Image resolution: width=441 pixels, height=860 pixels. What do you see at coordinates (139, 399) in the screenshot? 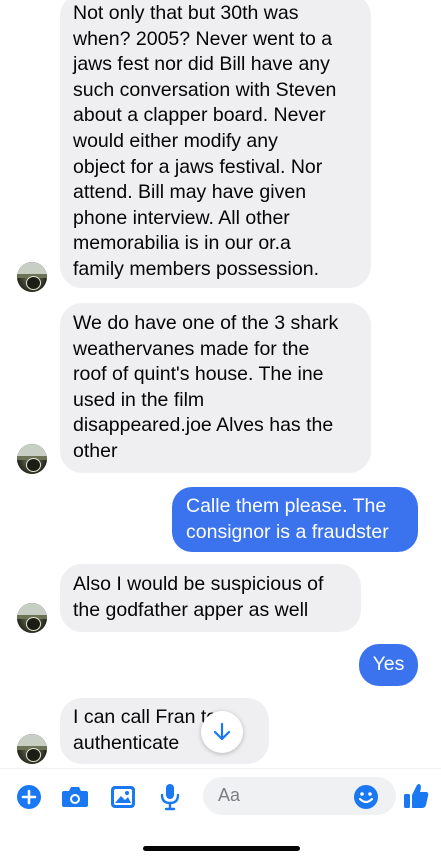
I see `message-line: used in the film` at bounding box center [139, 399].